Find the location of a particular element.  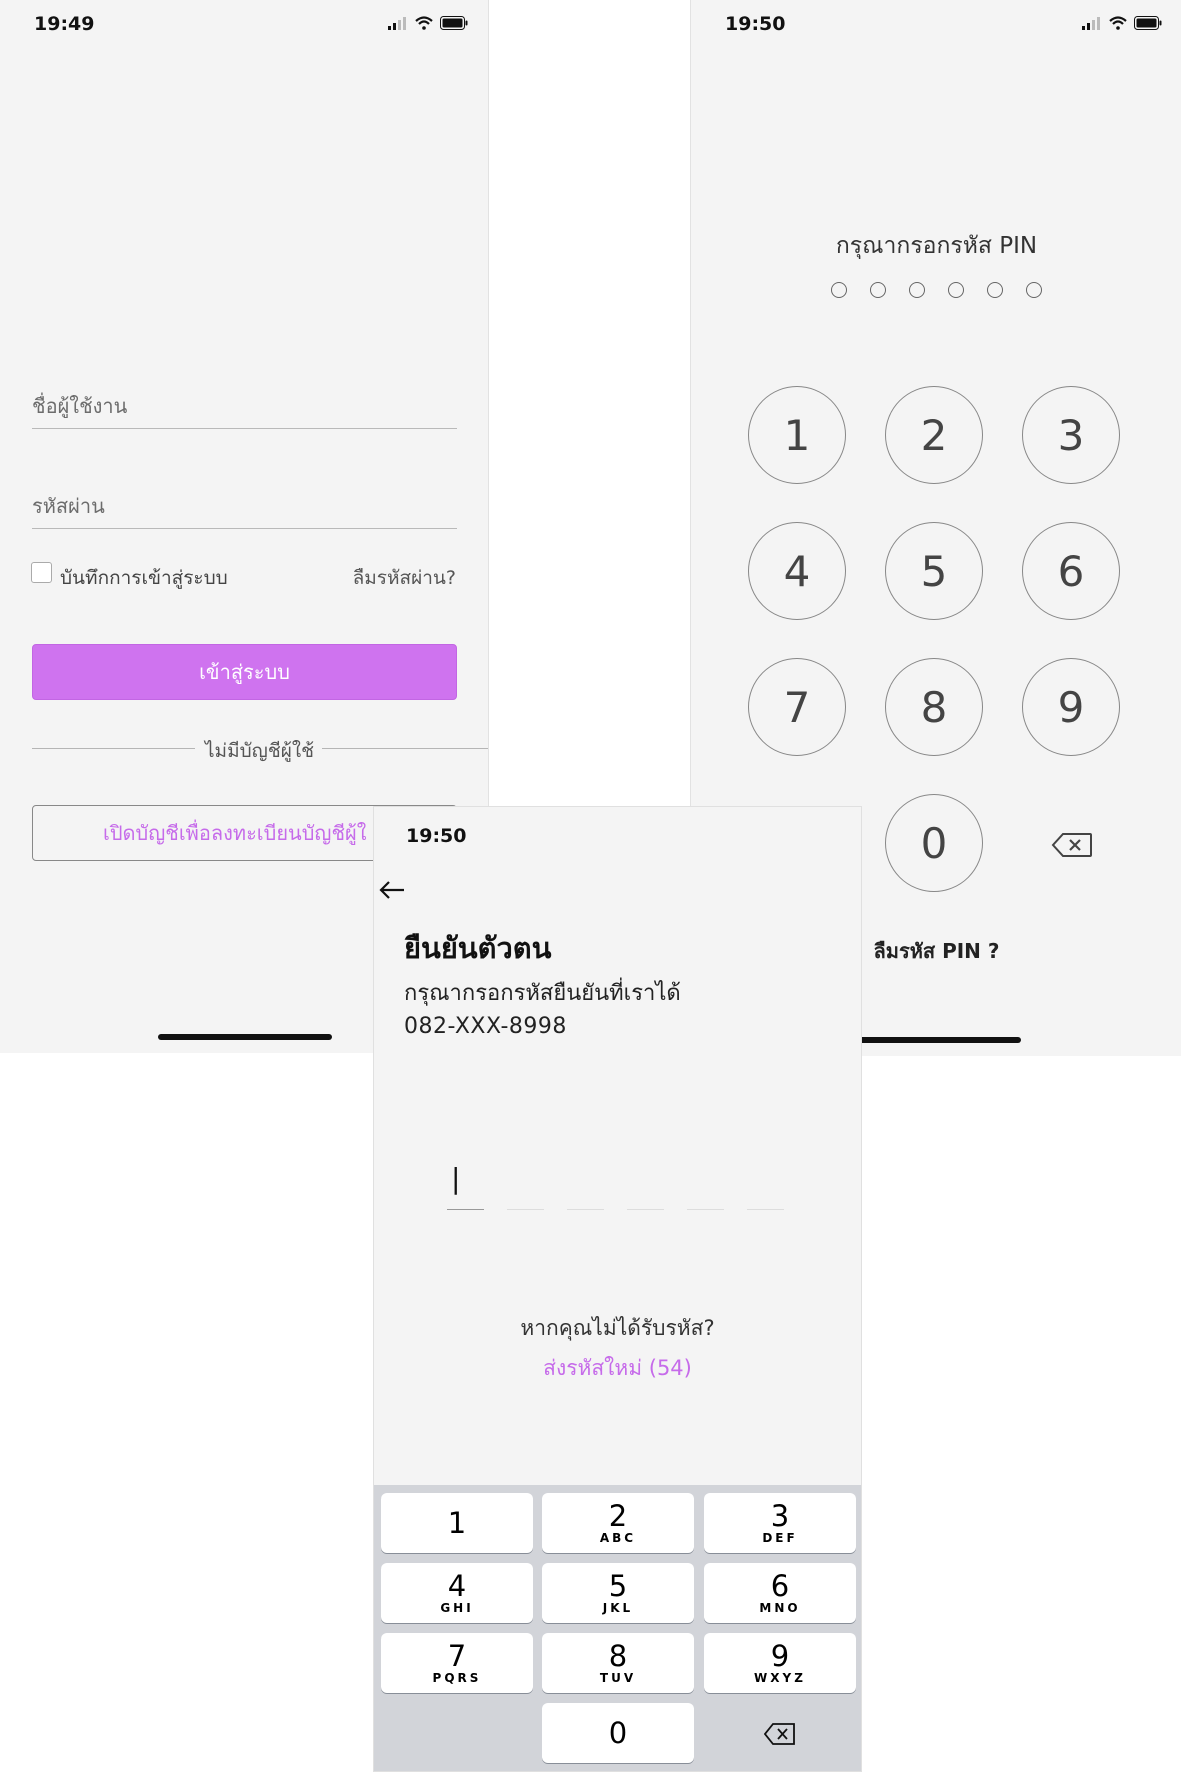

forgot-password-link: ลืมรหัสผ่าน? is located at coordinates (404, 578).